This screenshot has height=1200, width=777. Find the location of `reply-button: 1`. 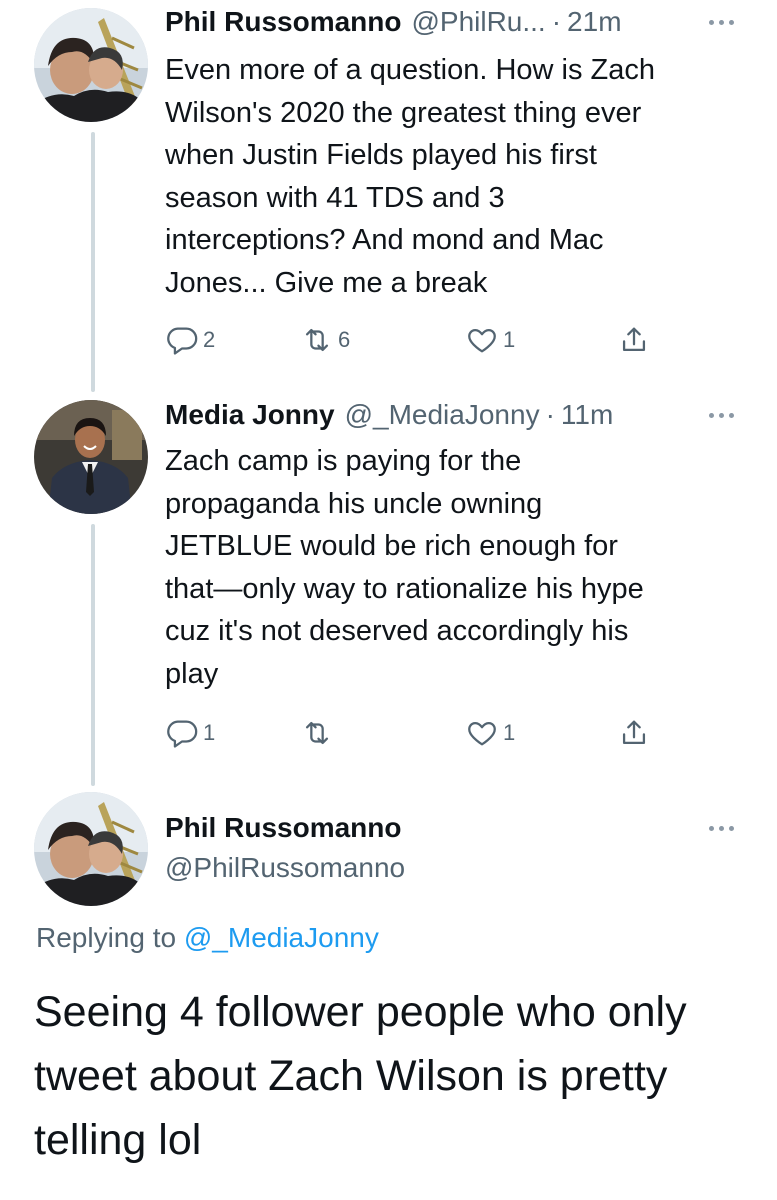

reply-button: 1 is located at coordinates (190, 733).